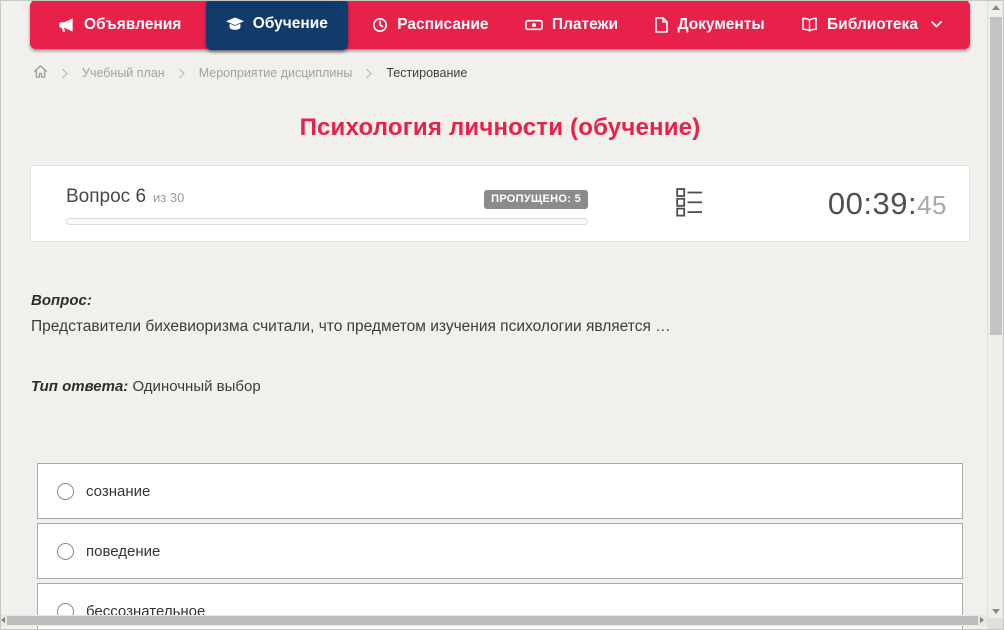 This screenshot has width=1004, height=630. I want to click on scroll-up-arrow, so click(996, 7).